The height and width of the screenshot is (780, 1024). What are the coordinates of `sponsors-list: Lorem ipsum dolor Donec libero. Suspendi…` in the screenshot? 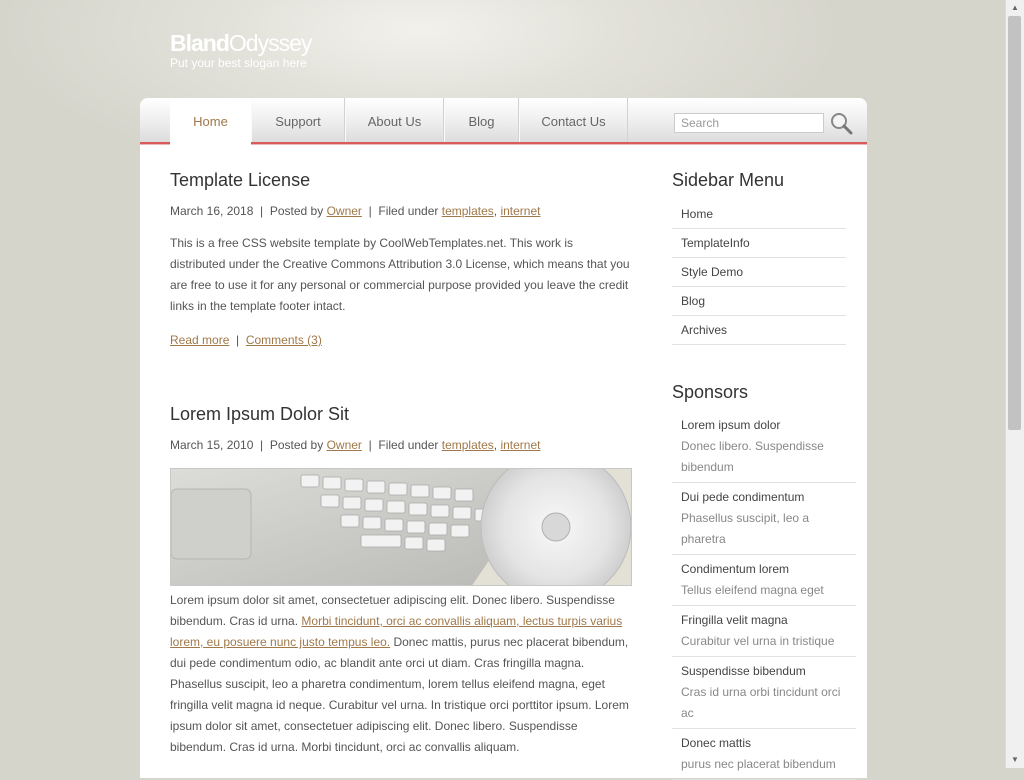 It's located at (764, 595).